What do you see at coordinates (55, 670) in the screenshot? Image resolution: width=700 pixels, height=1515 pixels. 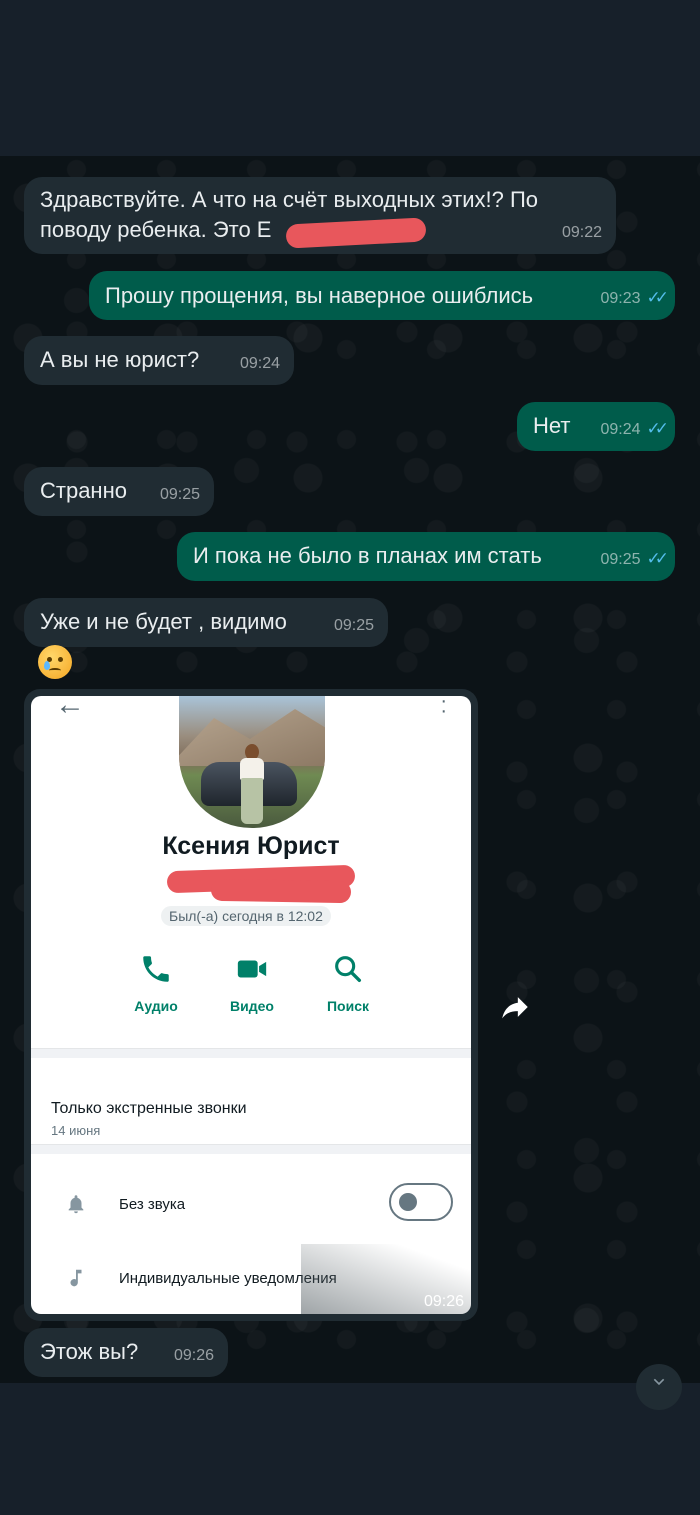 I see `emoji-mouth` at bounding box center [55, 670].